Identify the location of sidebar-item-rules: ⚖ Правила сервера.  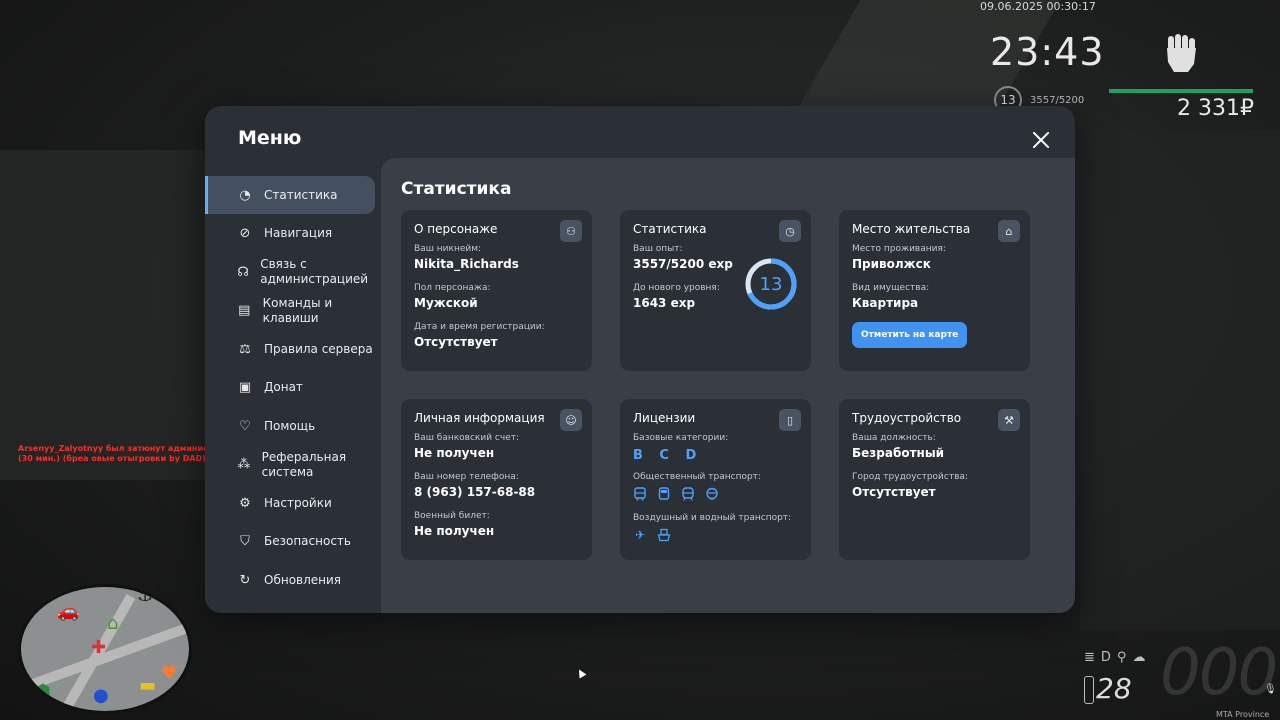
(293, 349).